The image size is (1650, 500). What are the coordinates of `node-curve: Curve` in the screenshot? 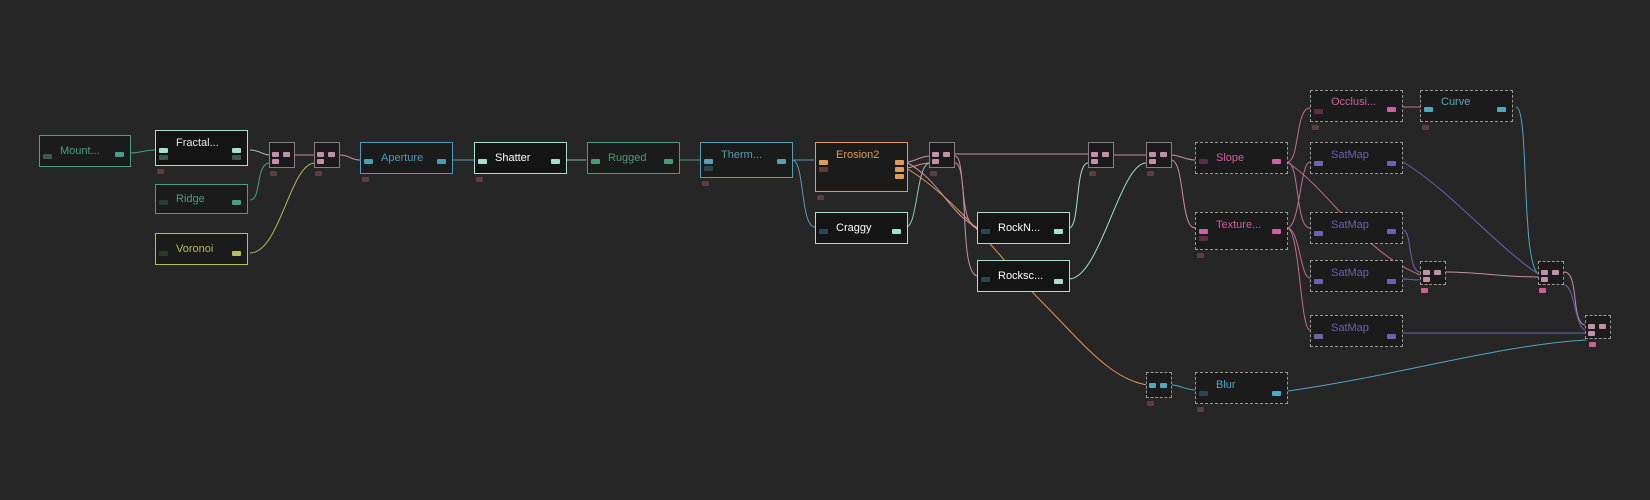 It's located at (1466, 106).